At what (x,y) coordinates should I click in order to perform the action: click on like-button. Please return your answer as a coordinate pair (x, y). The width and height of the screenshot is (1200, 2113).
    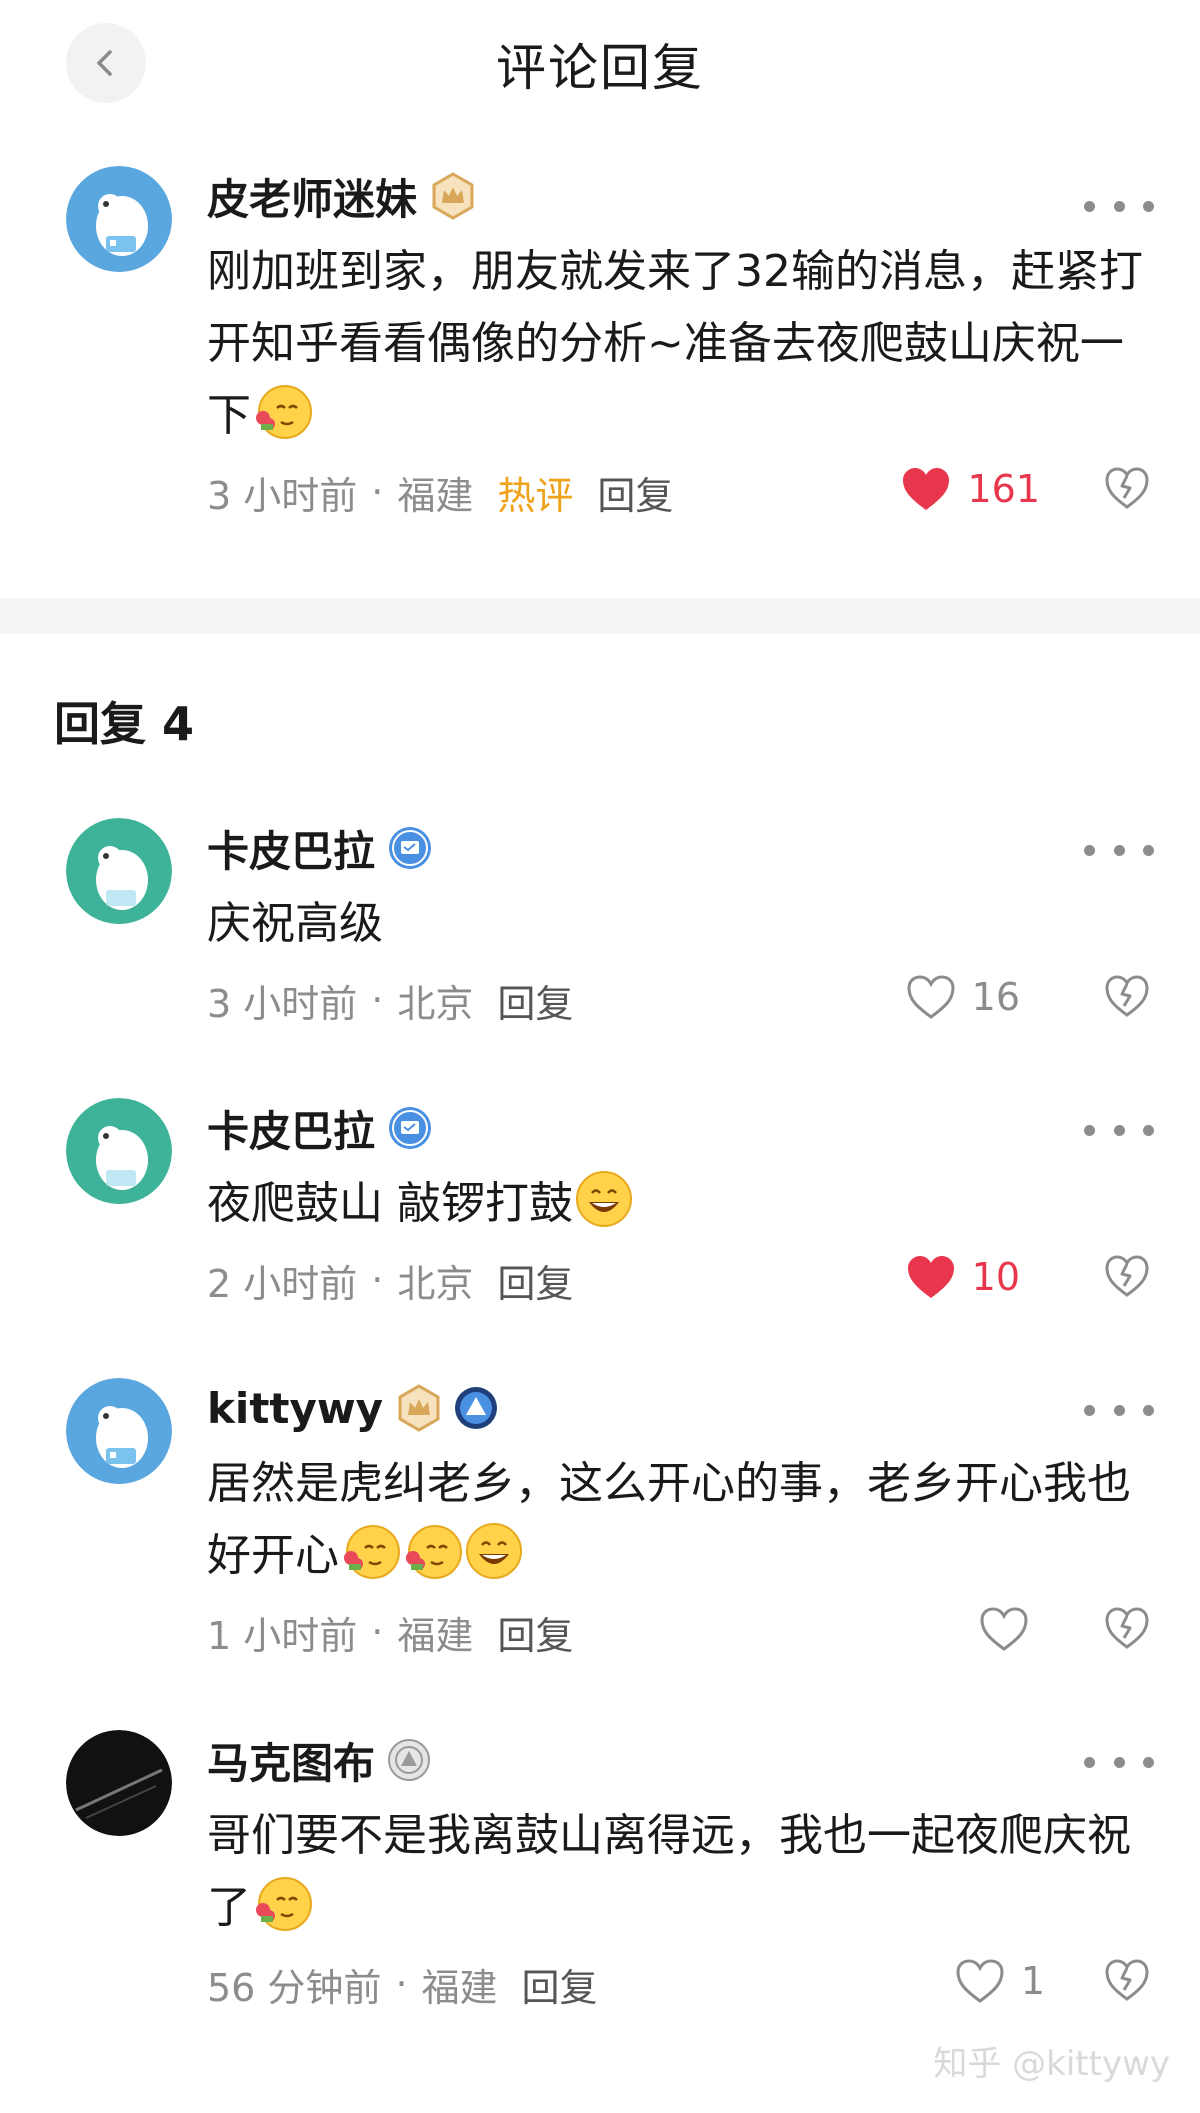
    Looking at the image, I should click on (1012, 1629).